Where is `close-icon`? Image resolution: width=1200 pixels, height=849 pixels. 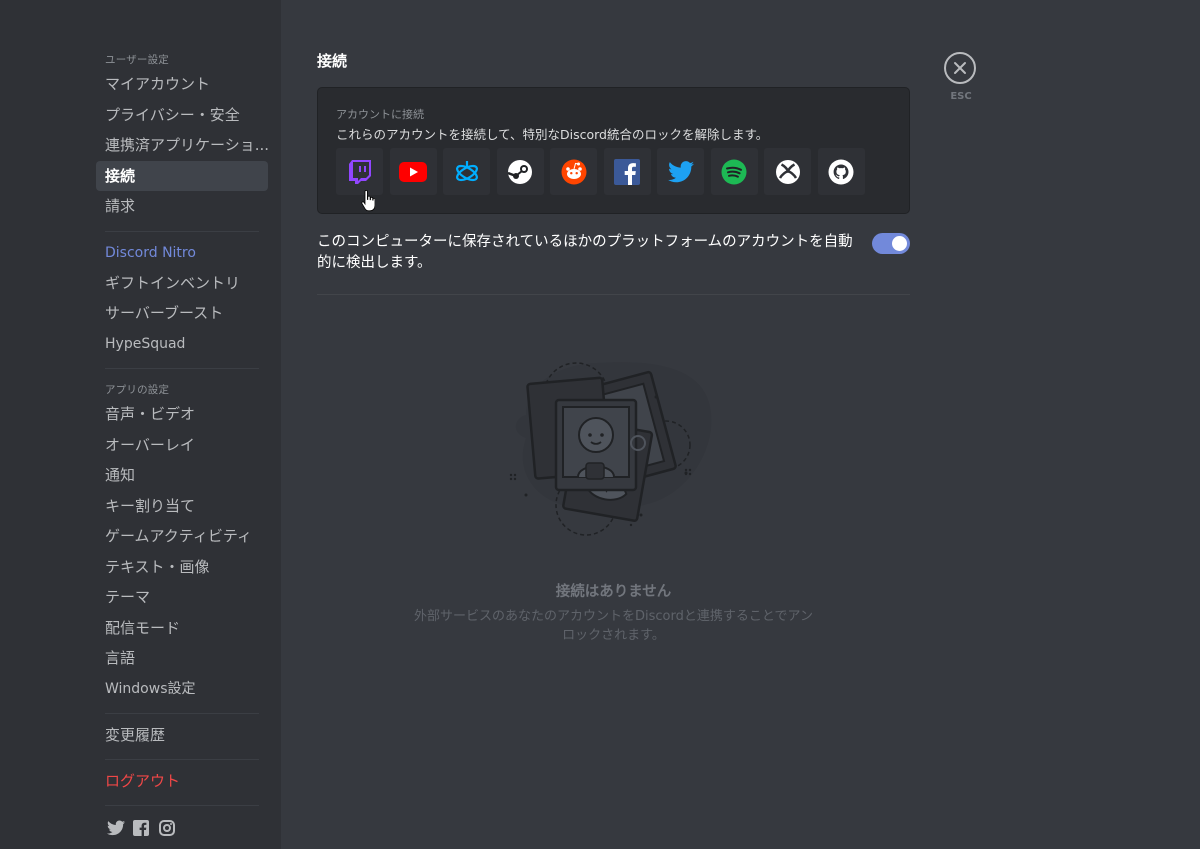 close-icon is located at coordinates (960, 68).